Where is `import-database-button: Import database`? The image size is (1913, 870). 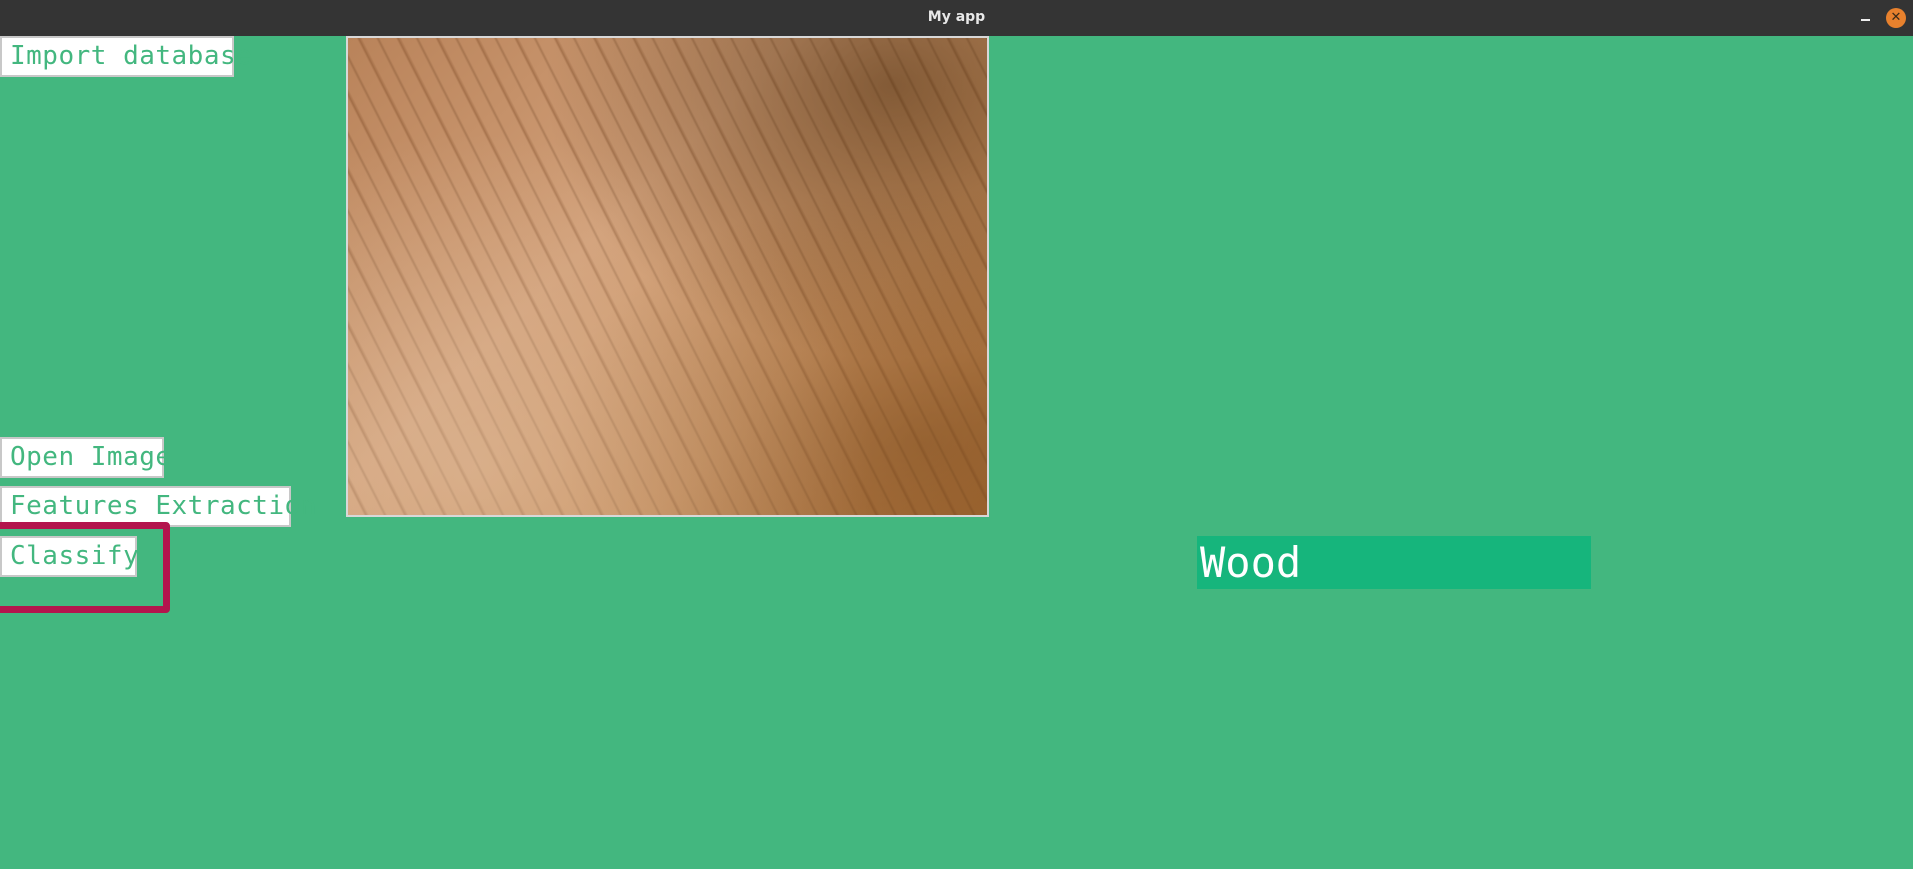 import-database-button: Import database is located at coordinates (126, 56).